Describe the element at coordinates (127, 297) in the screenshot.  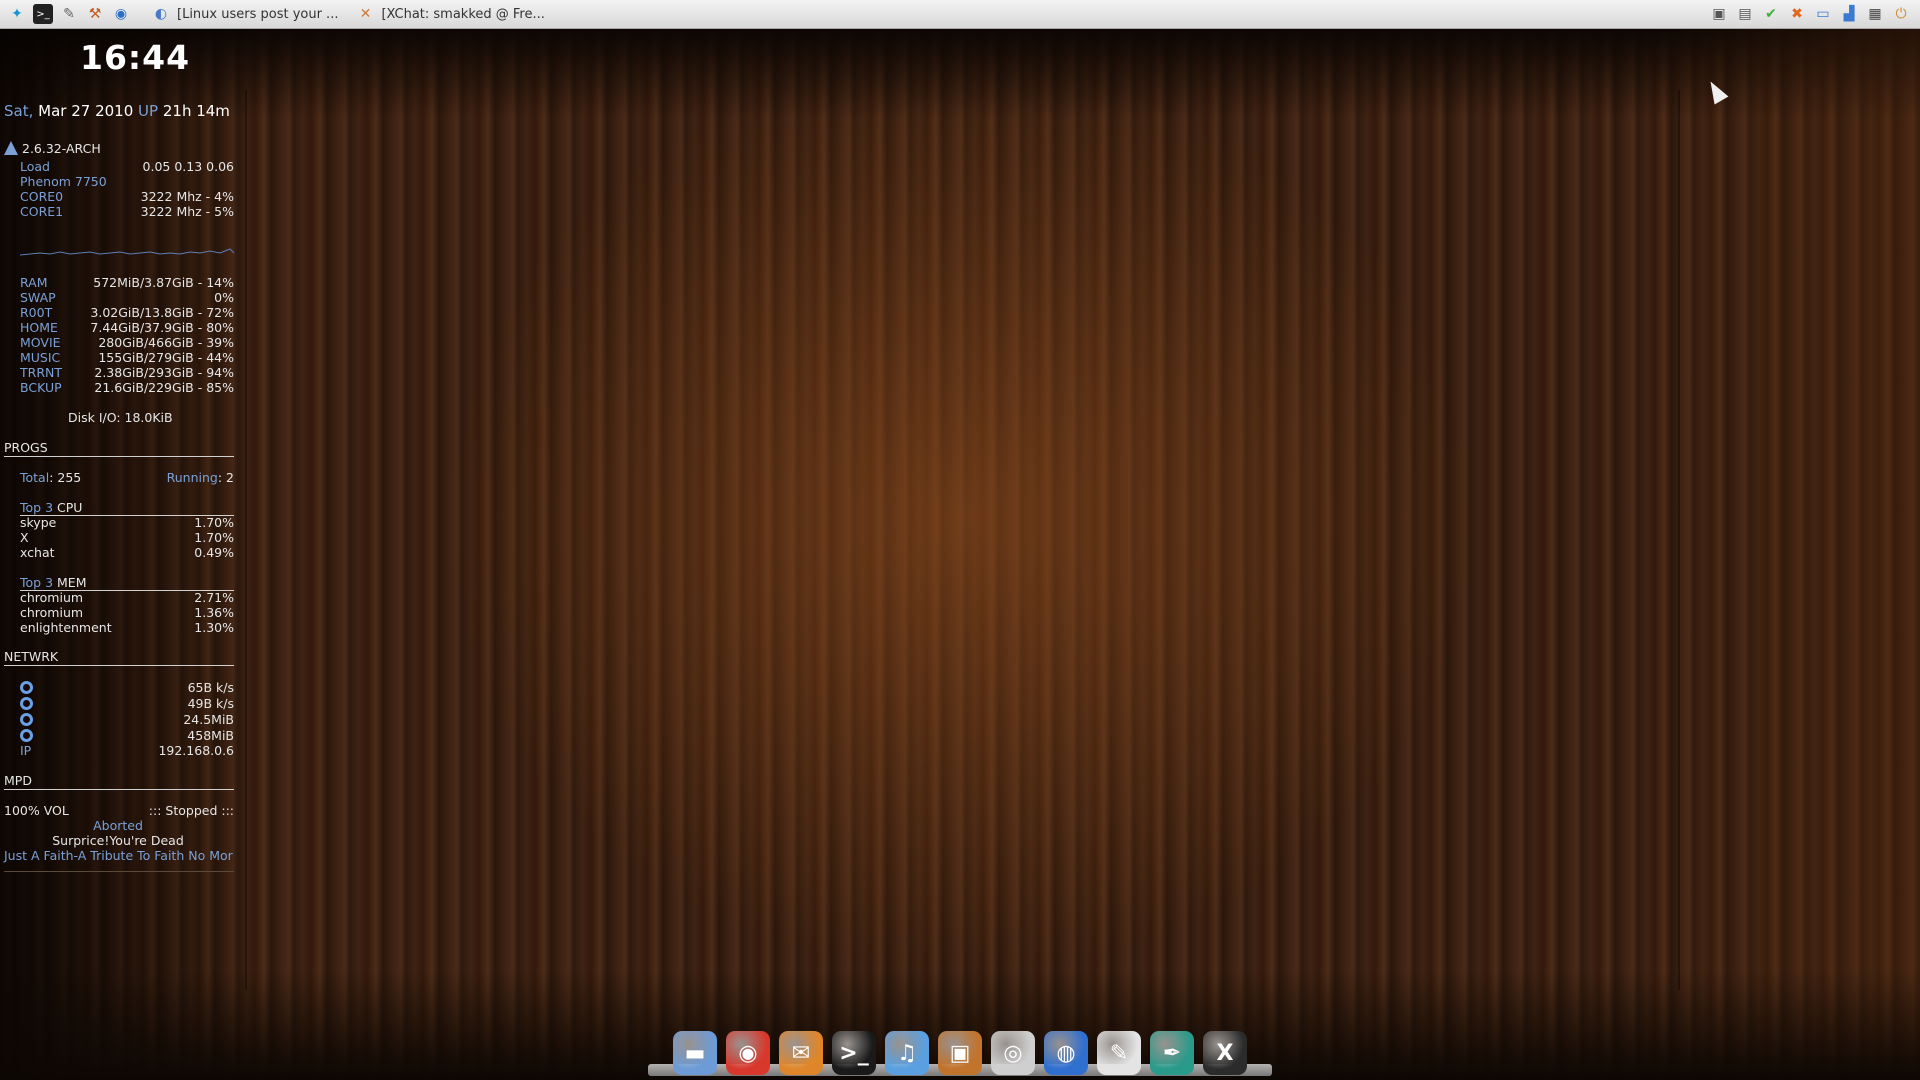
I see `storage-row: SWAP 0%` at that location.